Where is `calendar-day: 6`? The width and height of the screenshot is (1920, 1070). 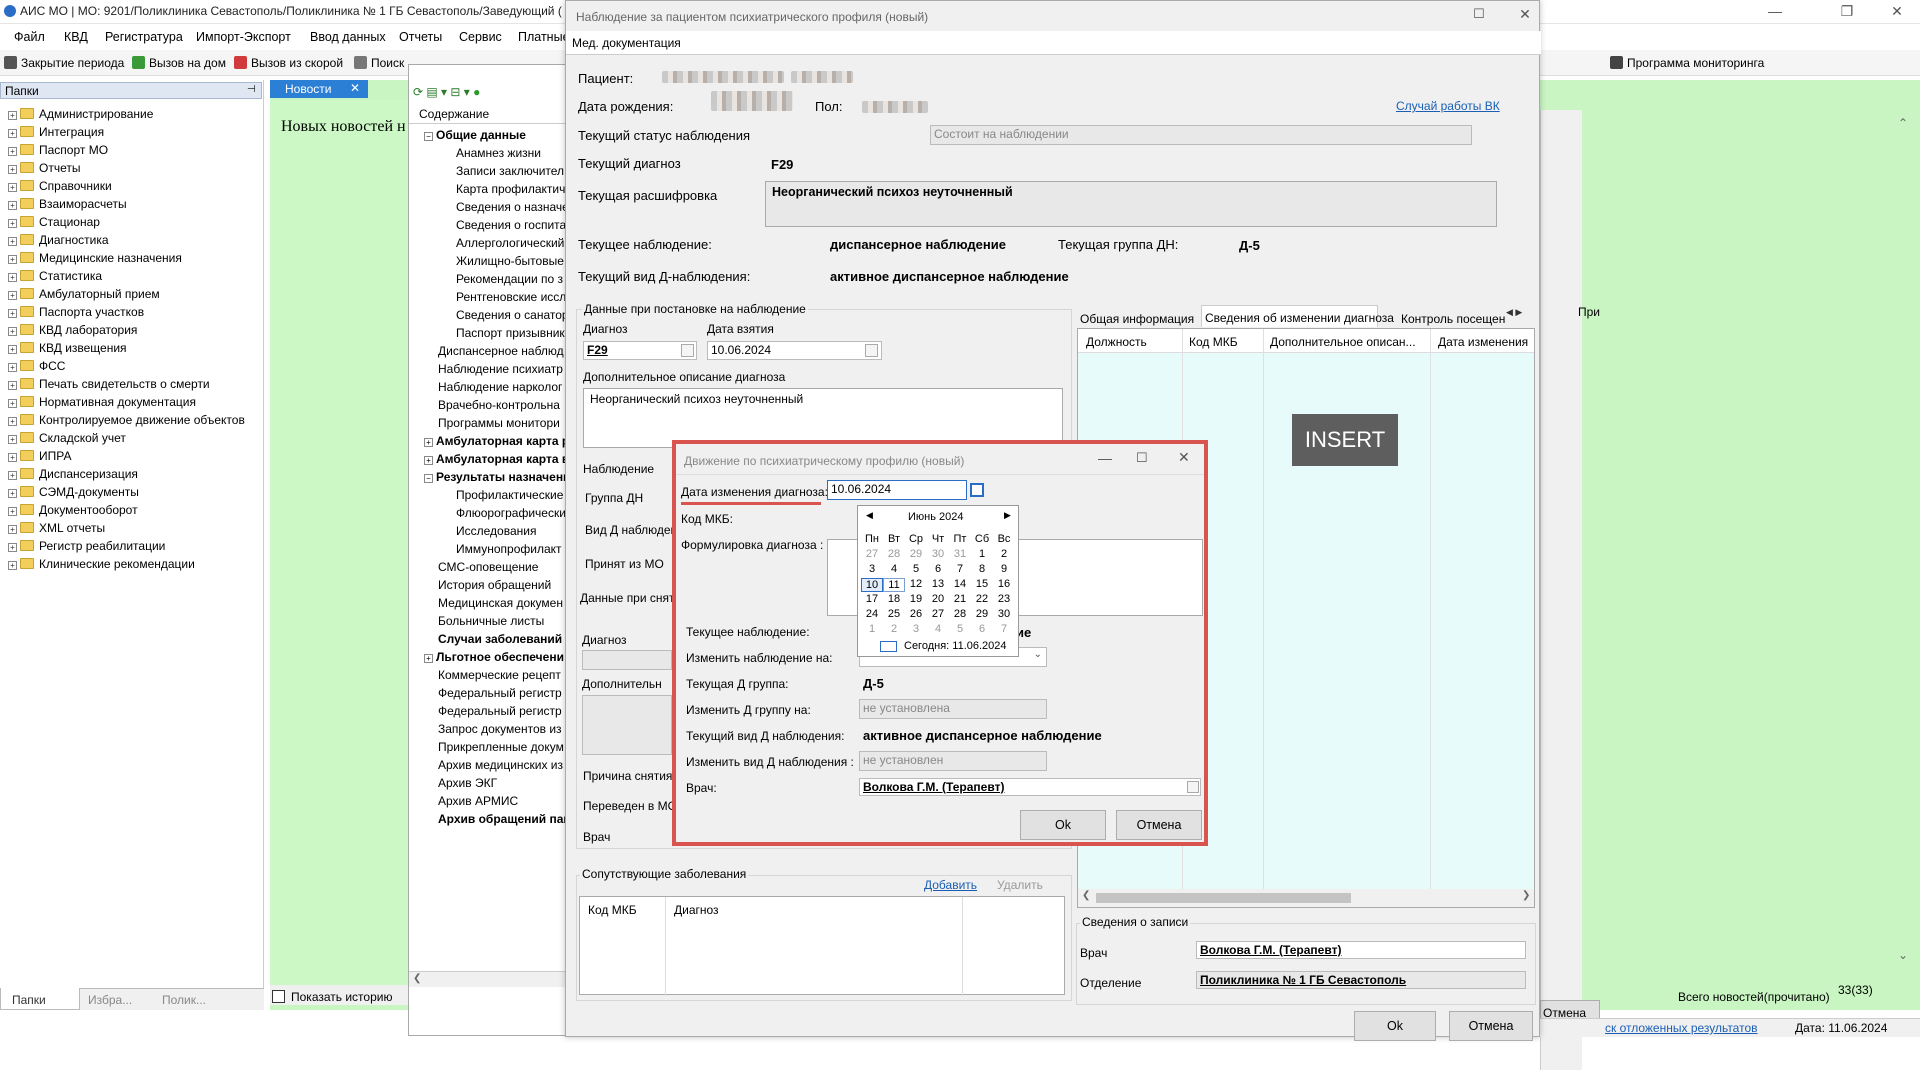
calendar-day: 6 is located at coordinates (982, 629).